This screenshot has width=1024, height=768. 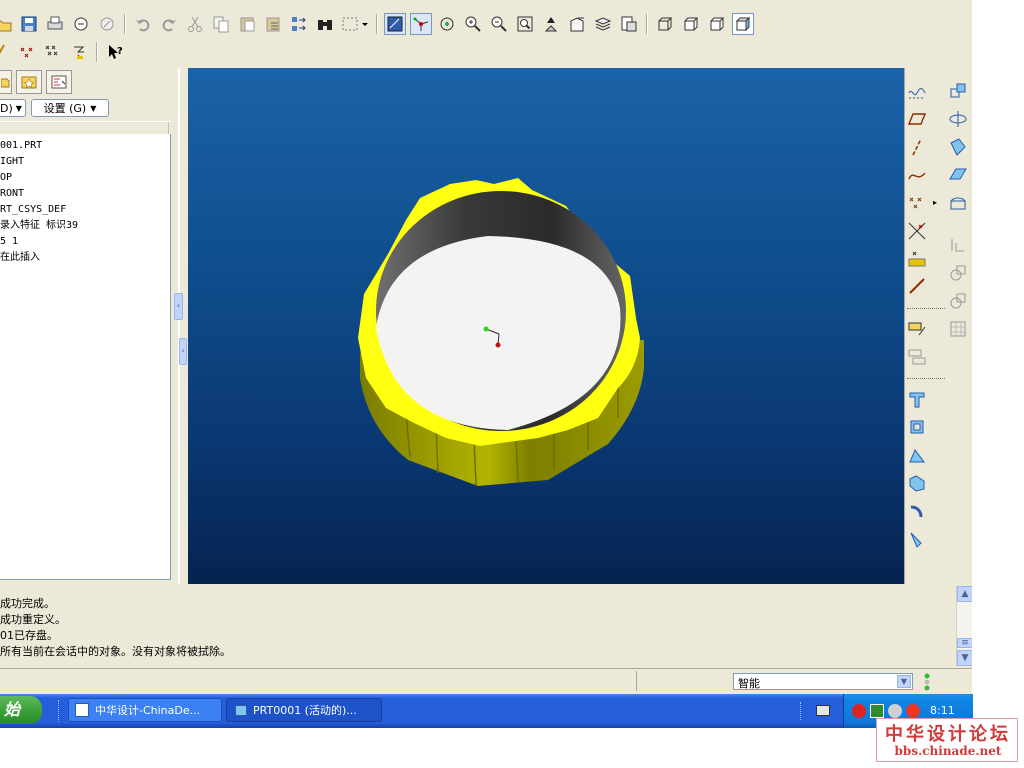 What do you see at coordinates (964, 658) in the screenshot?
I see `scroll-down-icon: ▼` at bounding box center [964, 658].